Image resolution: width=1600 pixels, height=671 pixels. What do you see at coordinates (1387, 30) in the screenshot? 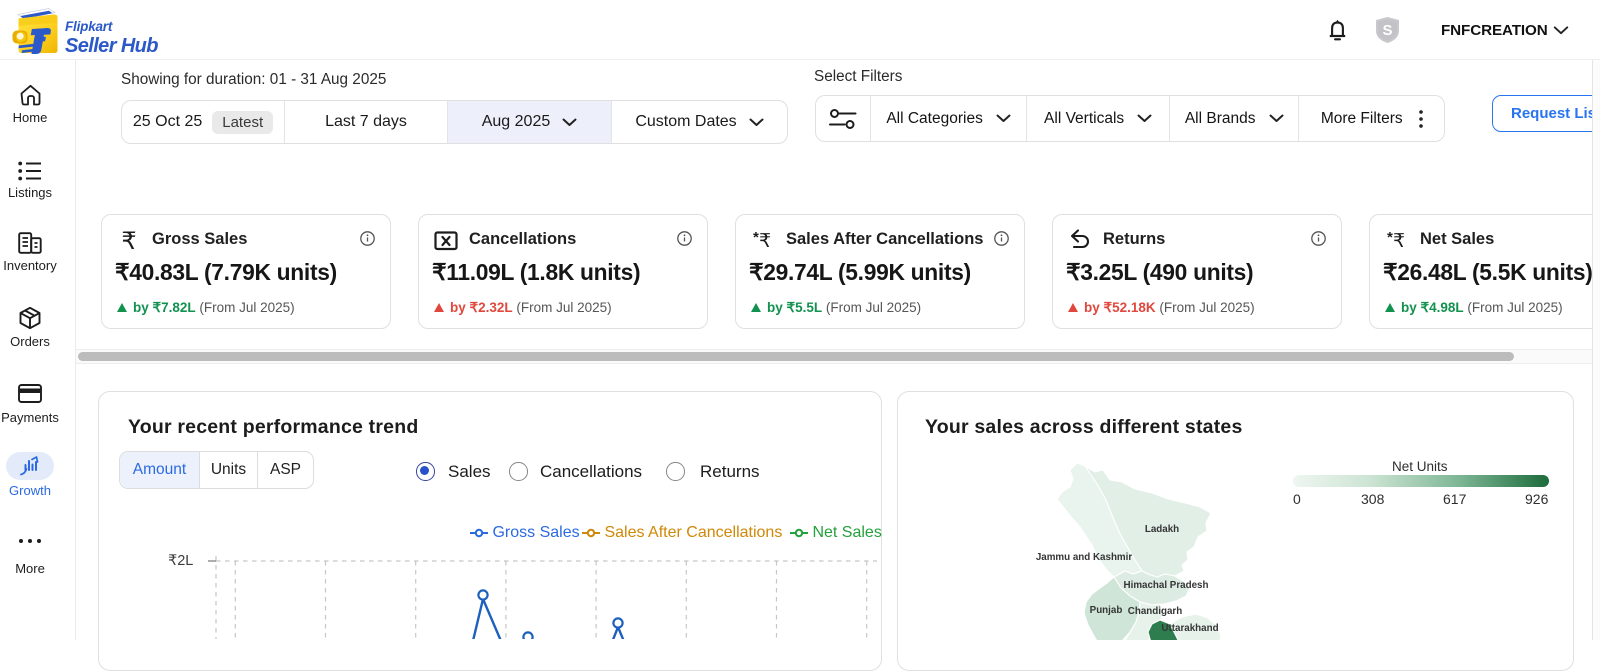
I see `svg-text: S` at bounding box center [1387, 30].